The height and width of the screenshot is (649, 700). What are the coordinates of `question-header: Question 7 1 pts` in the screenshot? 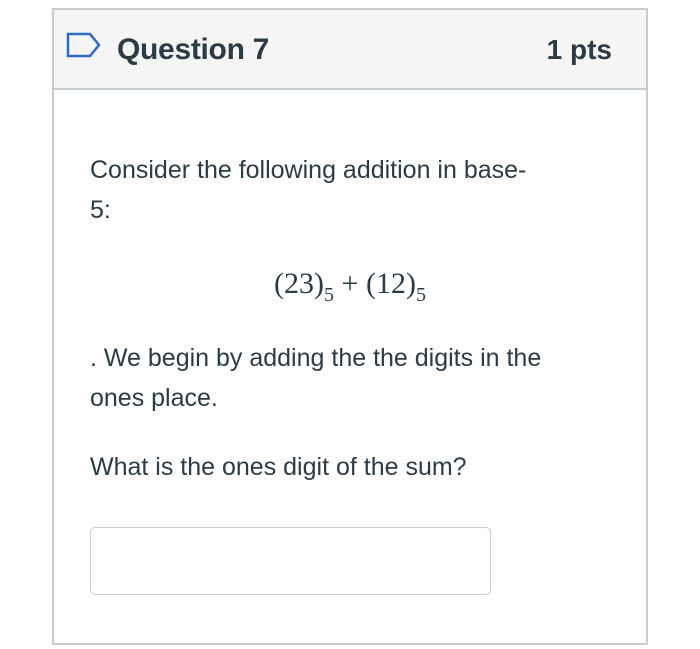 It's located at (350, 50).